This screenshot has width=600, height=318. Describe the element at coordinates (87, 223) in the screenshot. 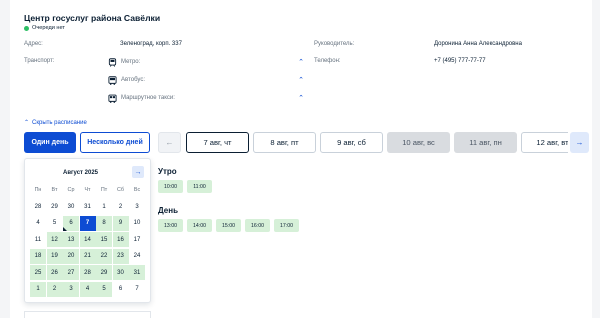

I see `calendar-day-selected: 7` at that location.